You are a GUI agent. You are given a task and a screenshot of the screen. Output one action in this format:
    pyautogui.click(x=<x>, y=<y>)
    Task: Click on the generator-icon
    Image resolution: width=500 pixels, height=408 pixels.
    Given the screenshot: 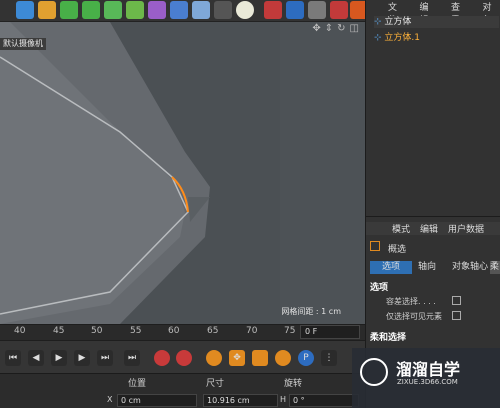 What is the action you would take?
    pyautogui.click(x=69, y=10)
    